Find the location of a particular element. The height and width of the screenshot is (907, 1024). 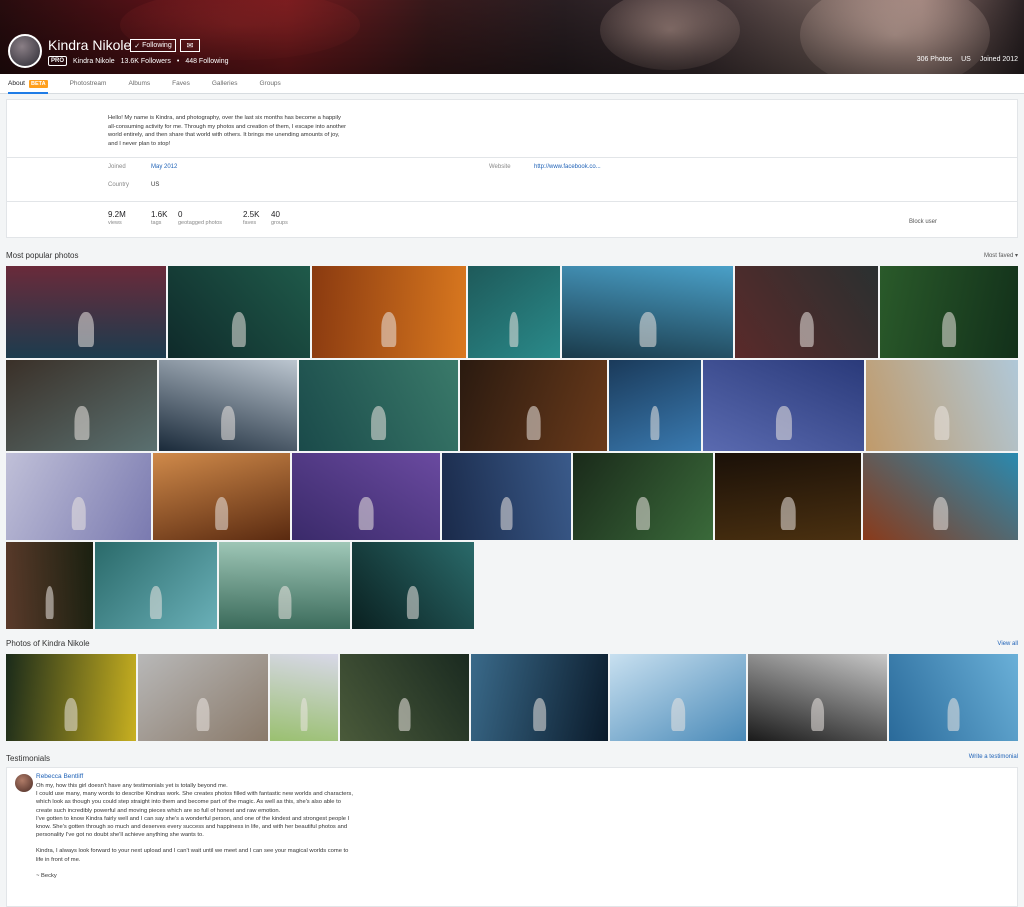

following-label: Following is located at coordinates (157, 45).